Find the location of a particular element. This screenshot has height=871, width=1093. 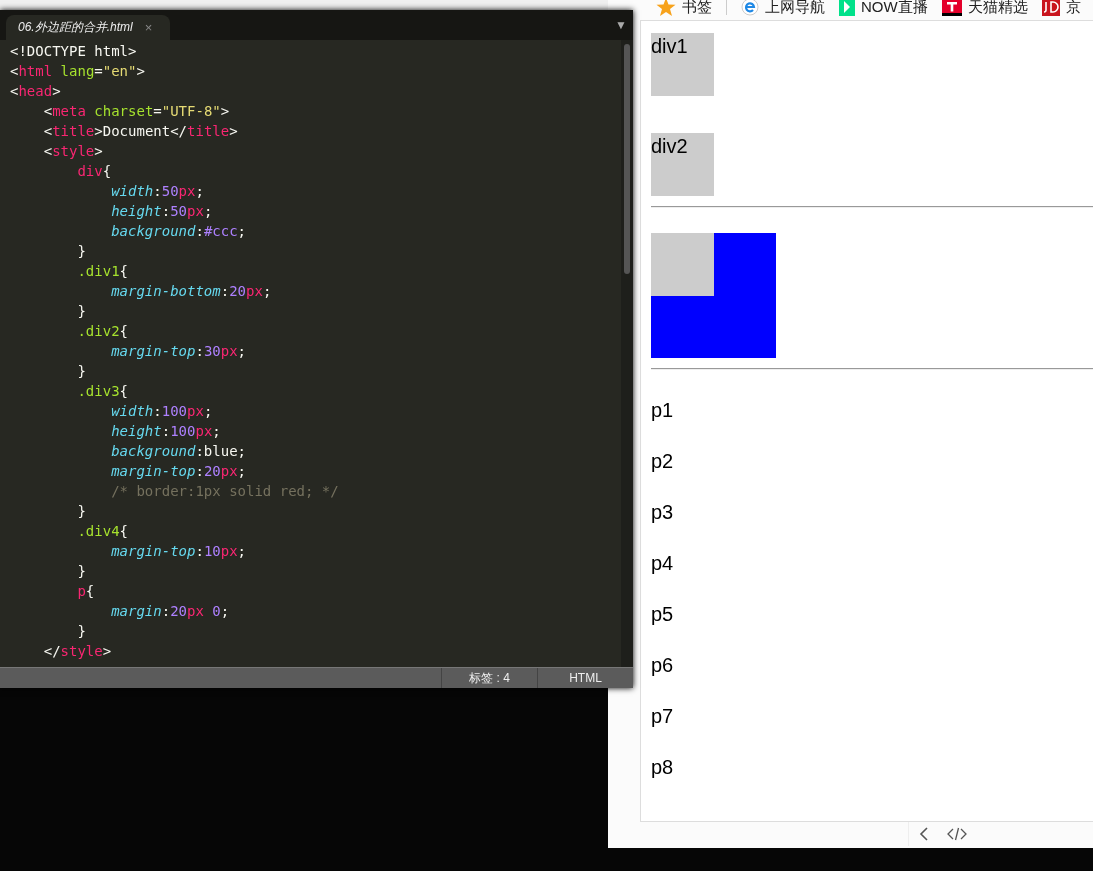

code-line: height:100px; is located at coordinates (166, 431).